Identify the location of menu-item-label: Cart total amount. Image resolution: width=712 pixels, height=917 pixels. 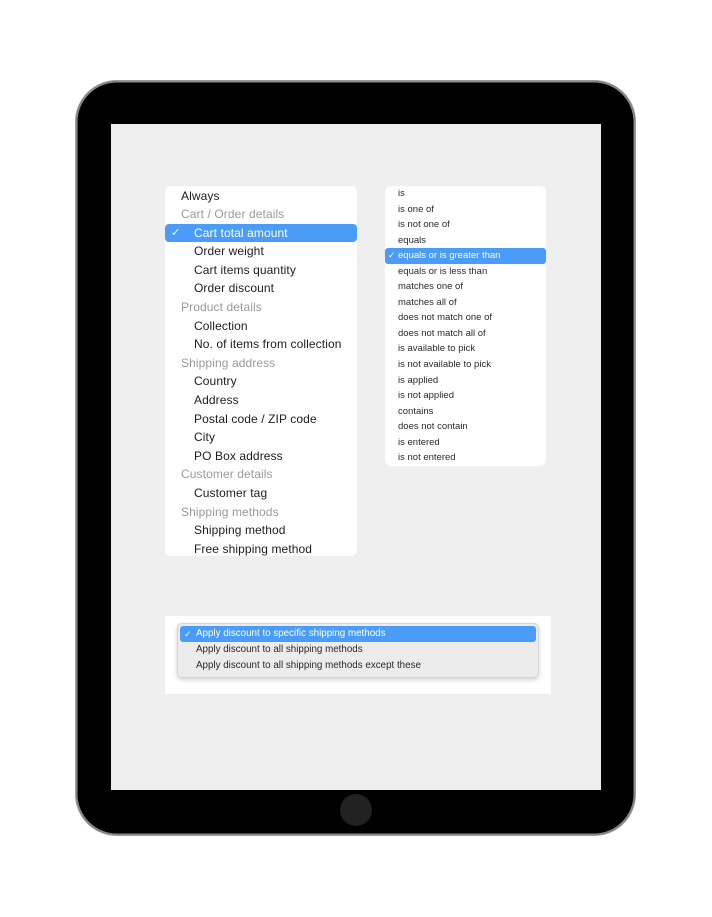
(241, 232).